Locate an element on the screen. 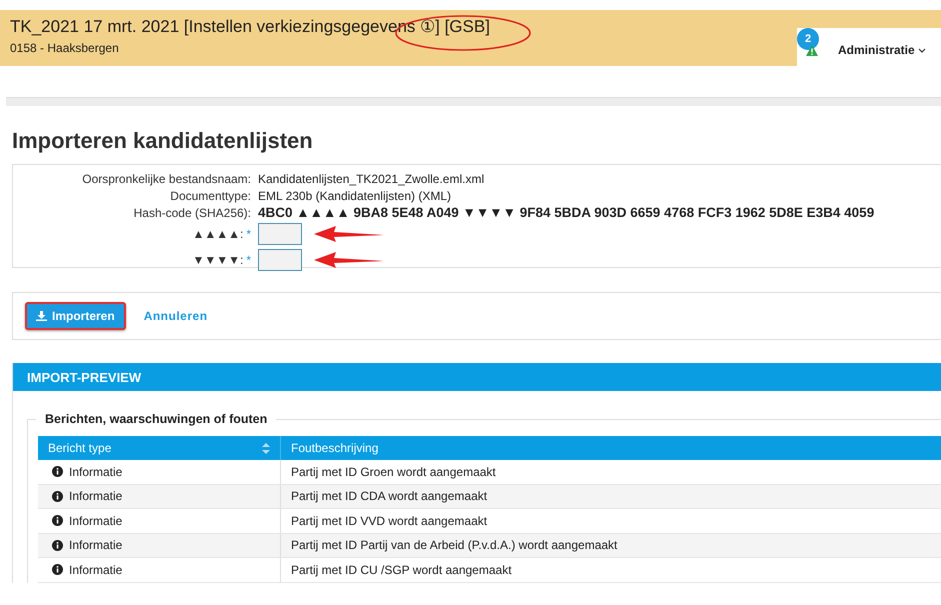  import-button: Importeren is located at coordinates (75, 316).